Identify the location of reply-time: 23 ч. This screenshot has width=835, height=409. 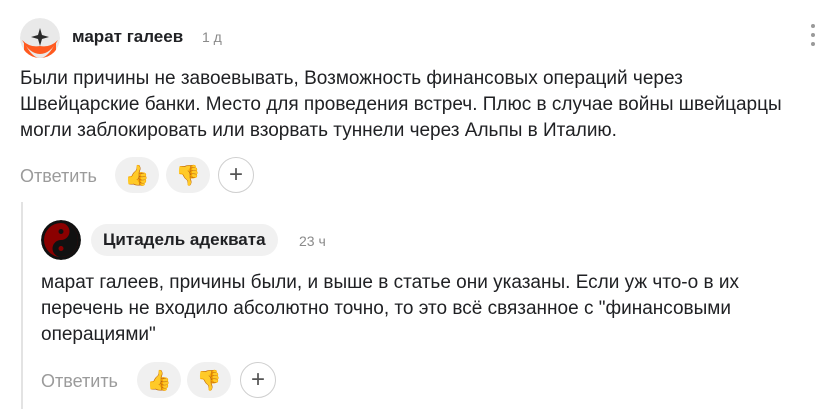
(312, 241).